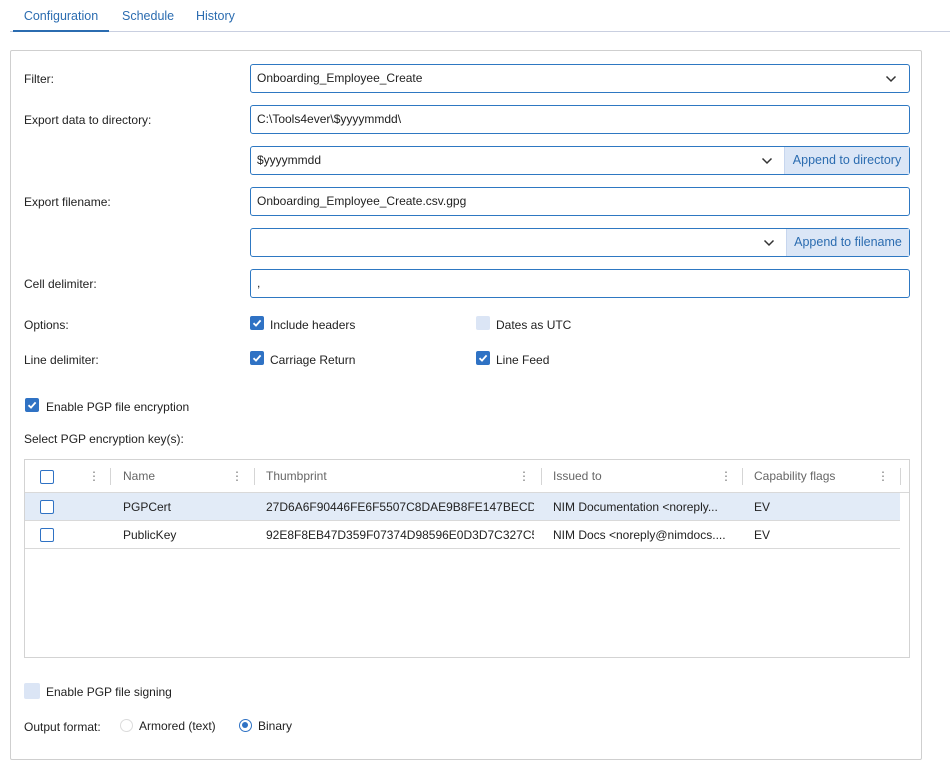  What do you see at coordinates (126, 725) in the screenshot?
I see `armored-radio` at bounding box center [126, 725].